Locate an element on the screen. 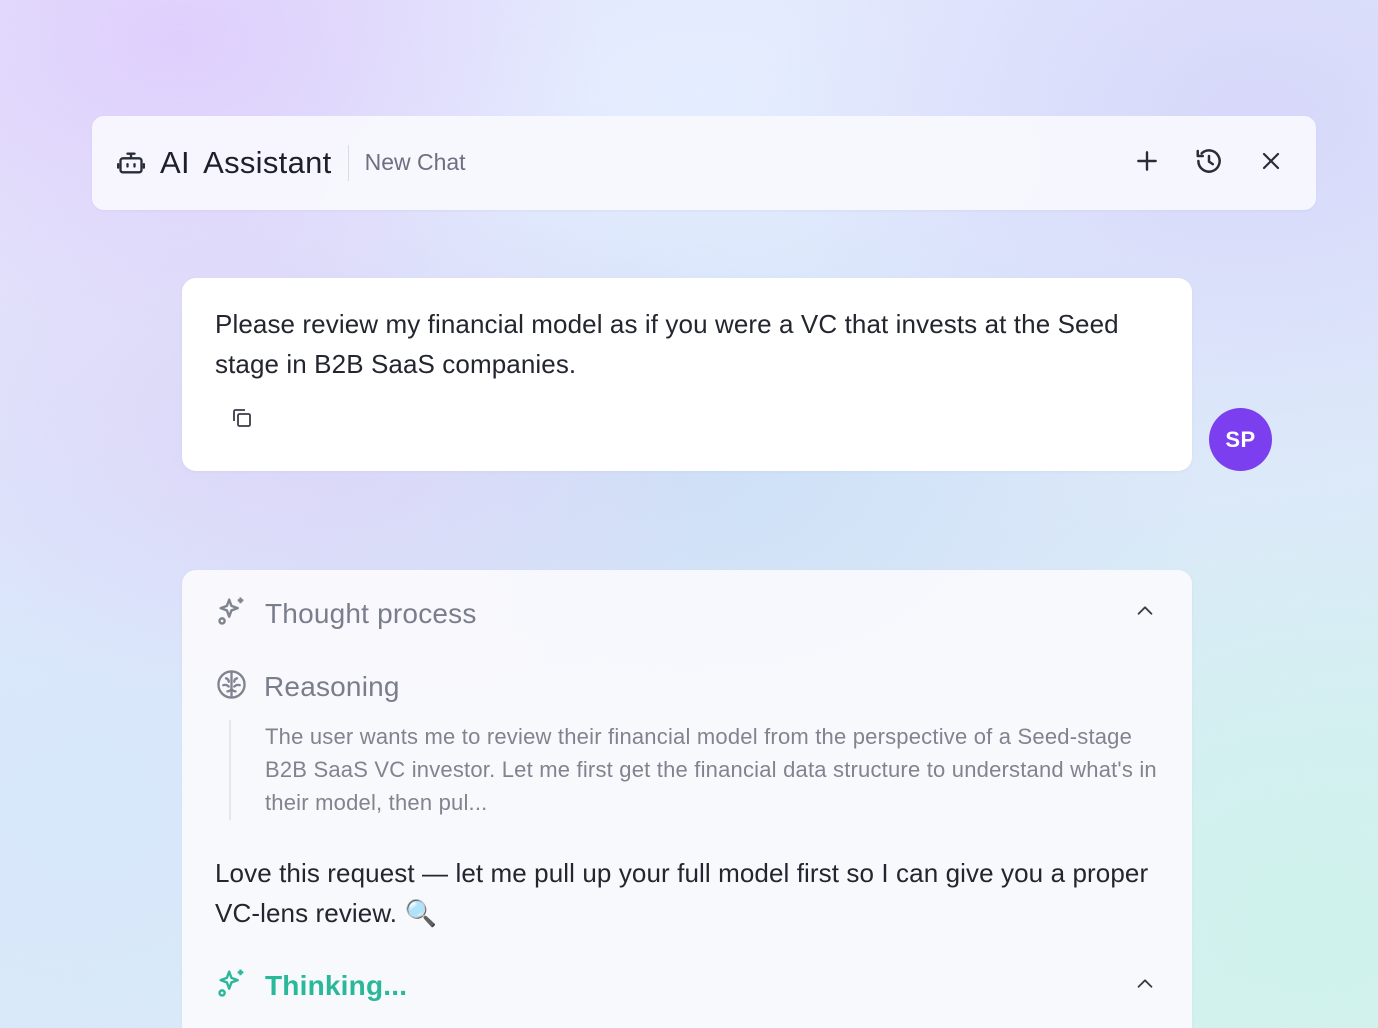 The height and width of the screenshot is (1028, 1378). reasoning-header: Reasoning is located at coordinates (307, 687).